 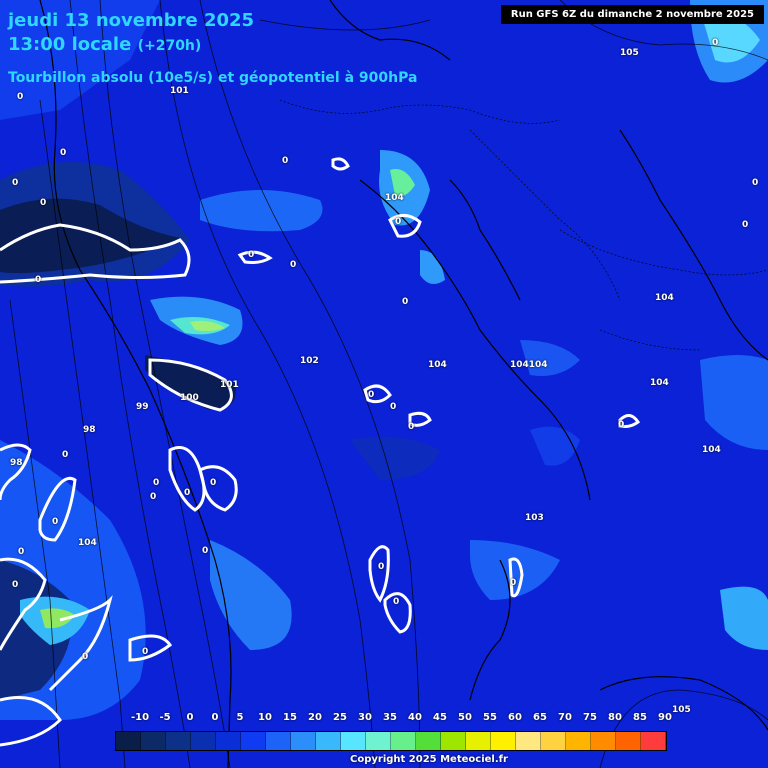 I want to click on legend-label: 30, so click(x=365, y=717).